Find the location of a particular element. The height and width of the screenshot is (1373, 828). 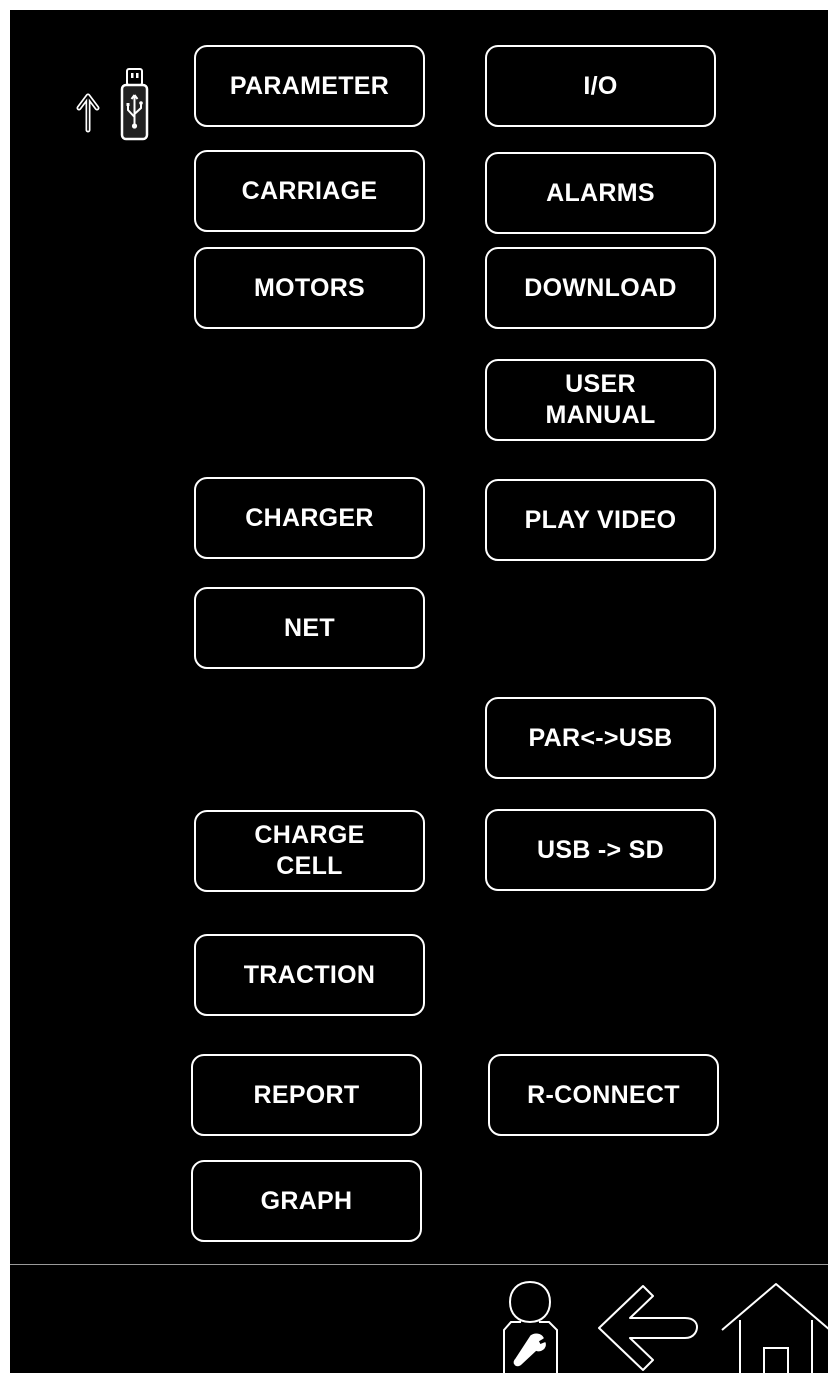

home-icon is located at coordinates (774, 1326).